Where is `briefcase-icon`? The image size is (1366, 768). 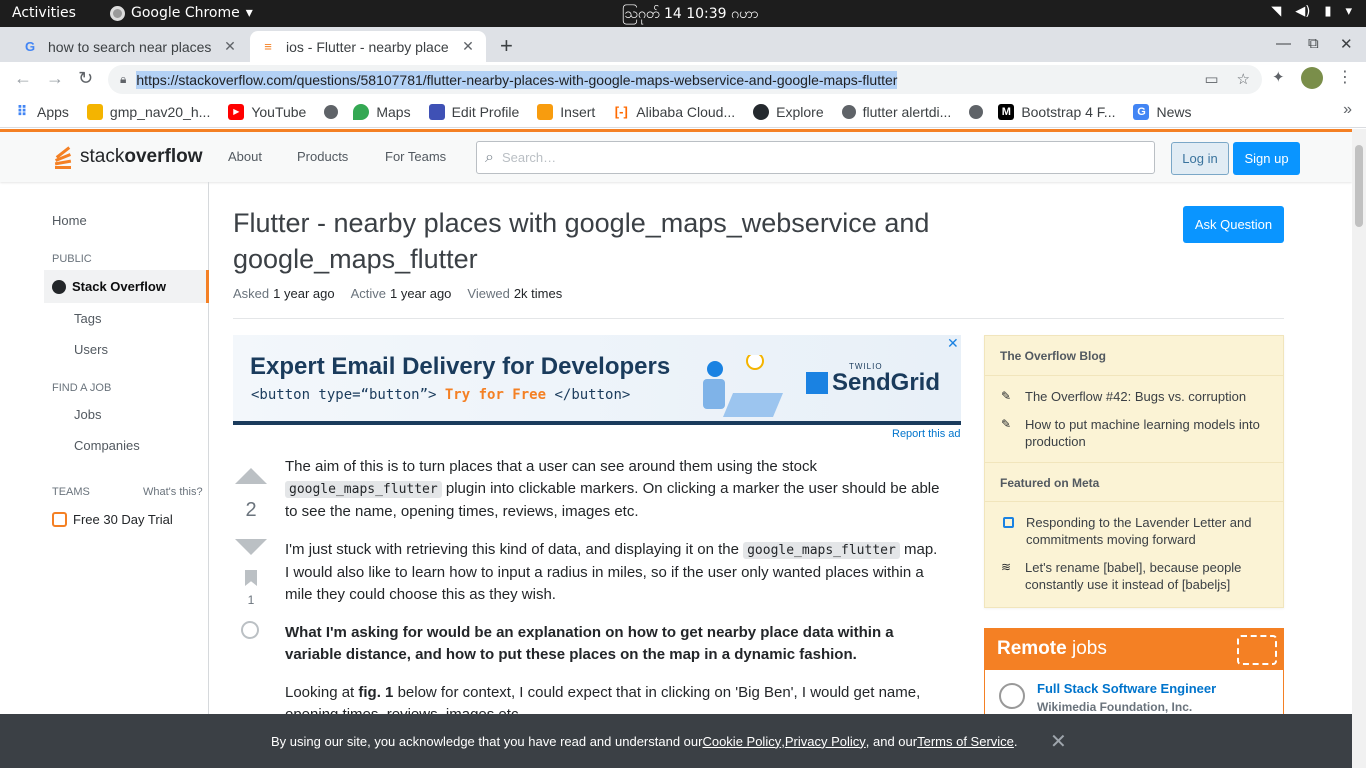
briefcase-icon is located at coordinates (59, 519).